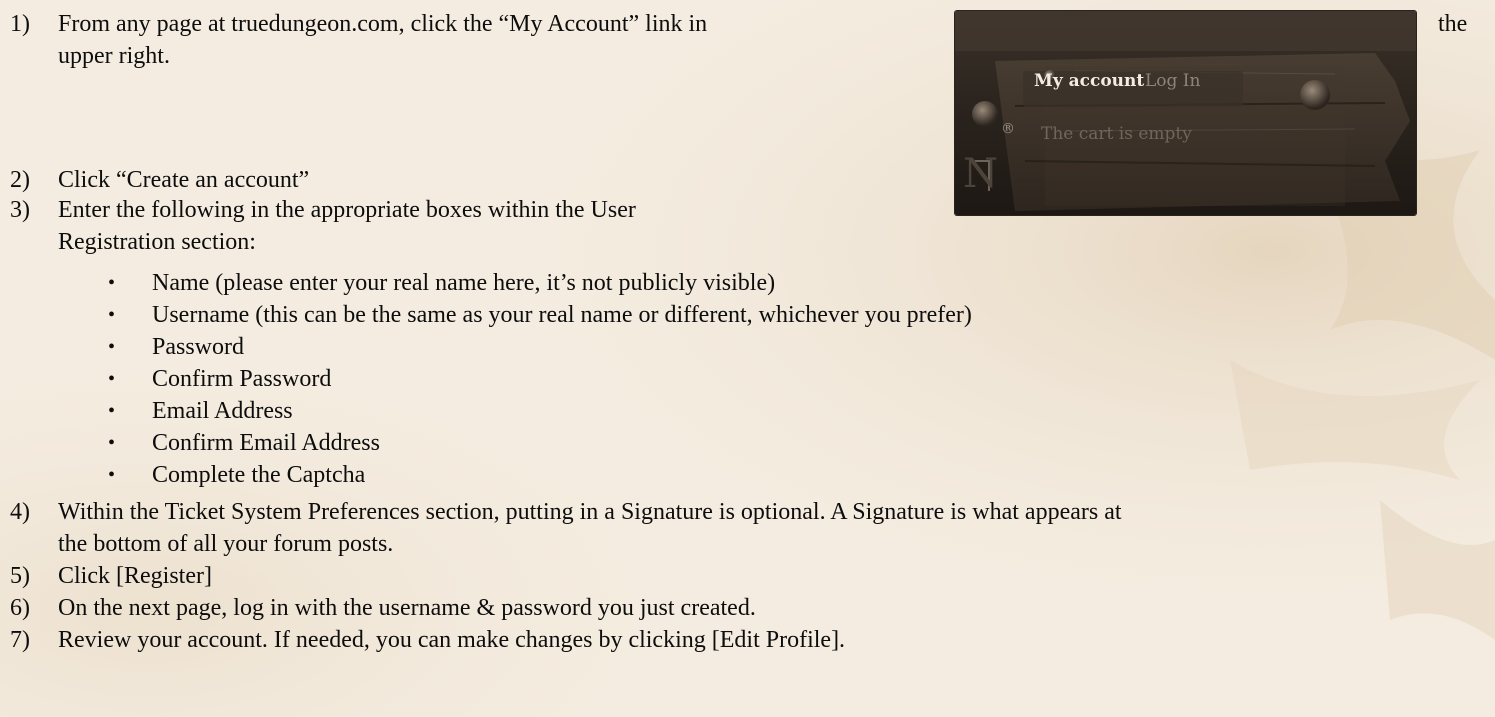  I want to click on step-text: Click [Register], so click(135, 576).